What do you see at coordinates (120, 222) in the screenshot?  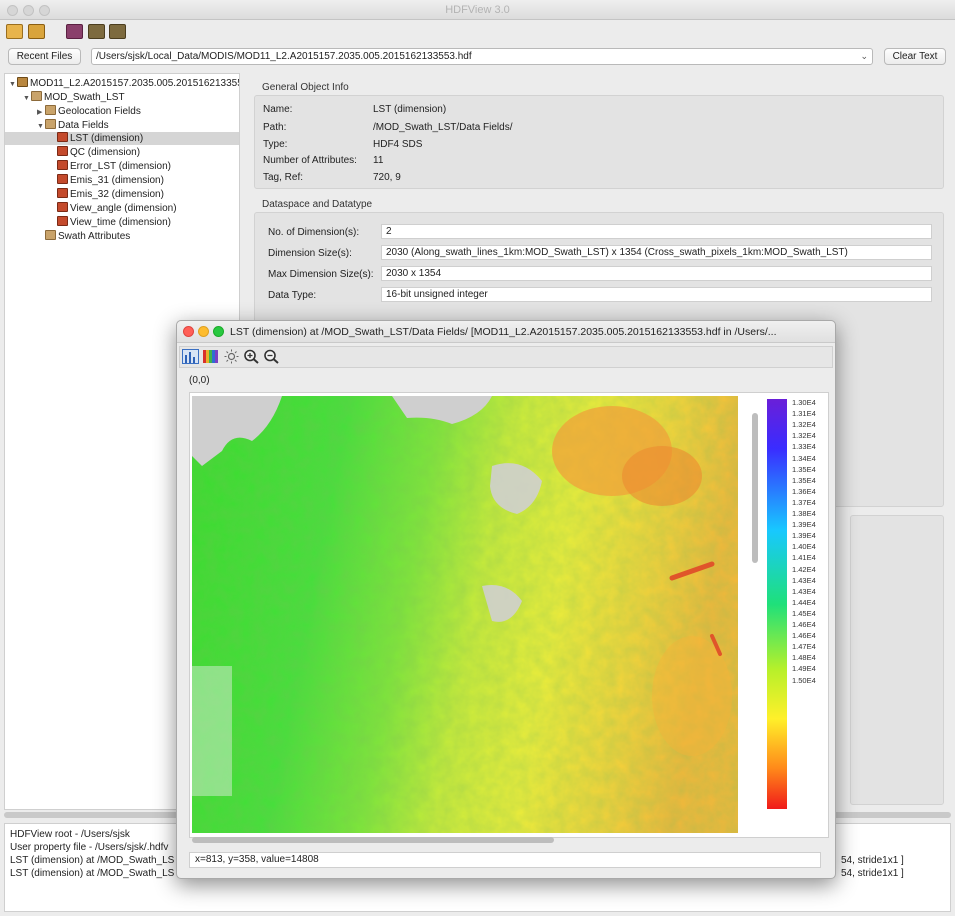 I see `tree-item-label: View_time (dimension)` at bounding box center [120, 222].